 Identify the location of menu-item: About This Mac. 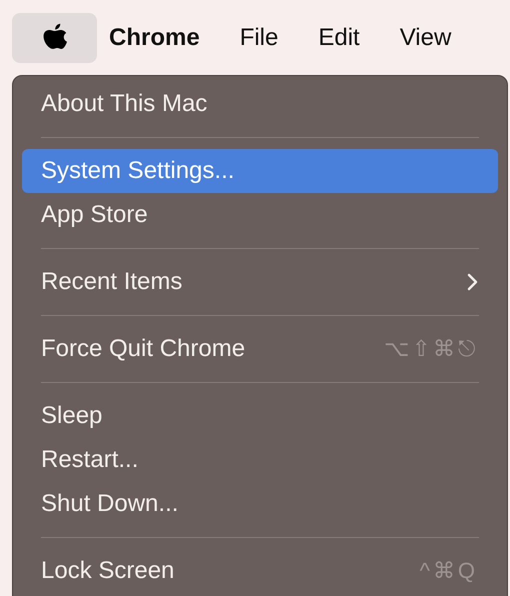
(260, 104).